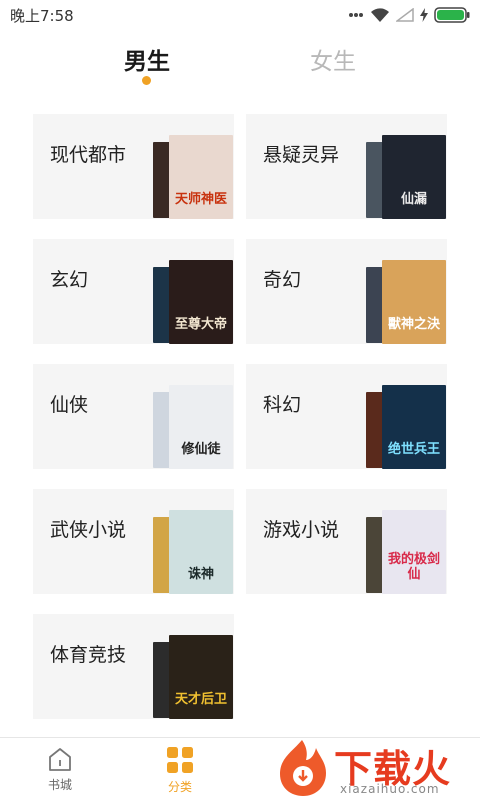 This screenshot has height=800, width=480. Describe the element at coordinates (133, 541) in the screenshot. I see `category-card-wuxia: 武侠小说 诛神` at that location.